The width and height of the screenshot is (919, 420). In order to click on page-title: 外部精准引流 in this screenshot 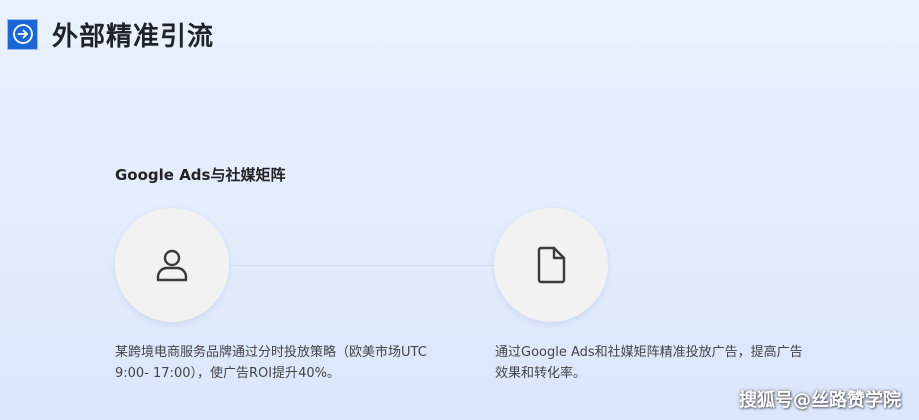, I will do `click(133, 36)`.